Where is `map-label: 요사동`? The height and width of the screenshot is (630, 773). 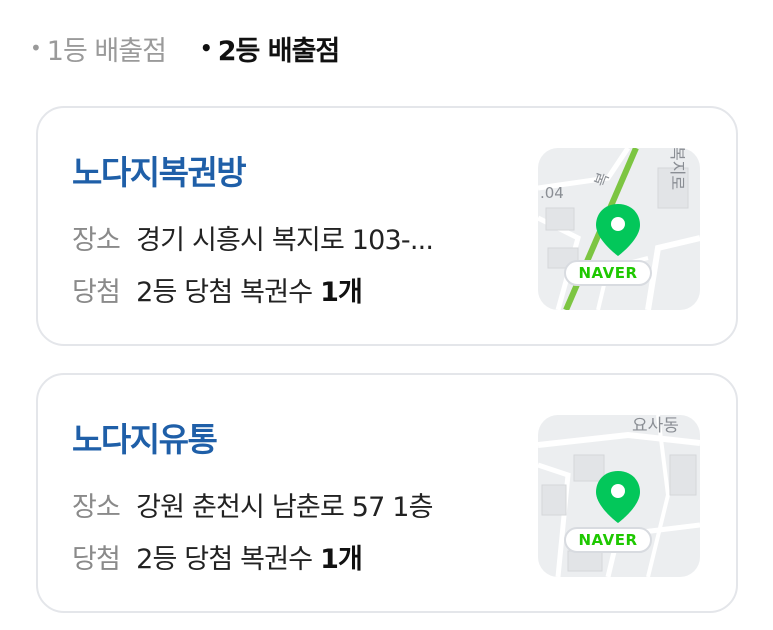 map-label: 요사동 is located at coordinates (655, 426).